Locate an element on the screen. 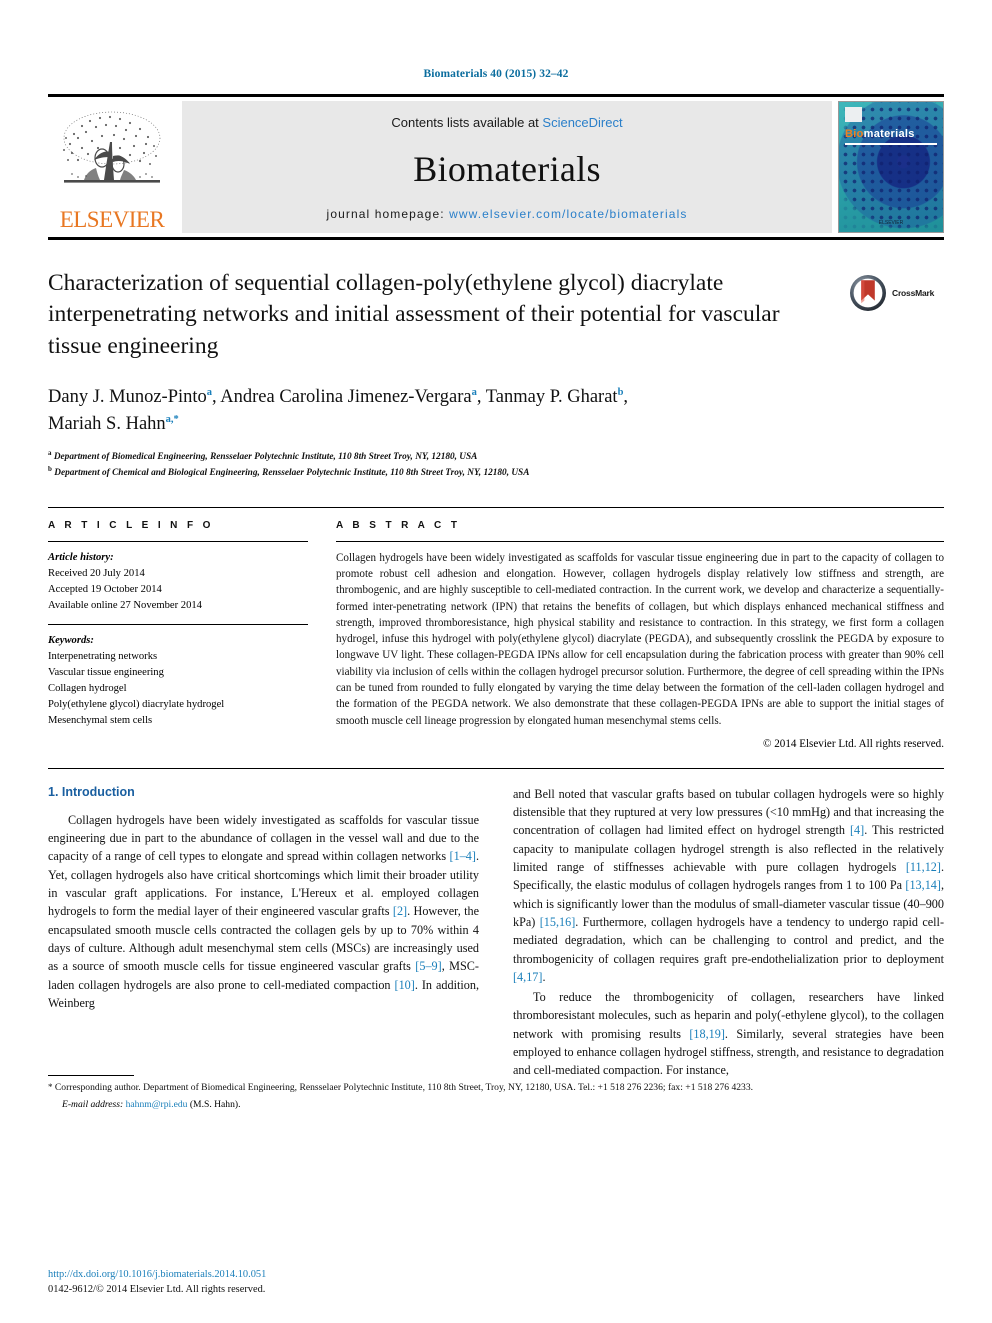 The width and height of the screenshot is (992, 1323). crossmark-icon is located at coordinates (868, 293).